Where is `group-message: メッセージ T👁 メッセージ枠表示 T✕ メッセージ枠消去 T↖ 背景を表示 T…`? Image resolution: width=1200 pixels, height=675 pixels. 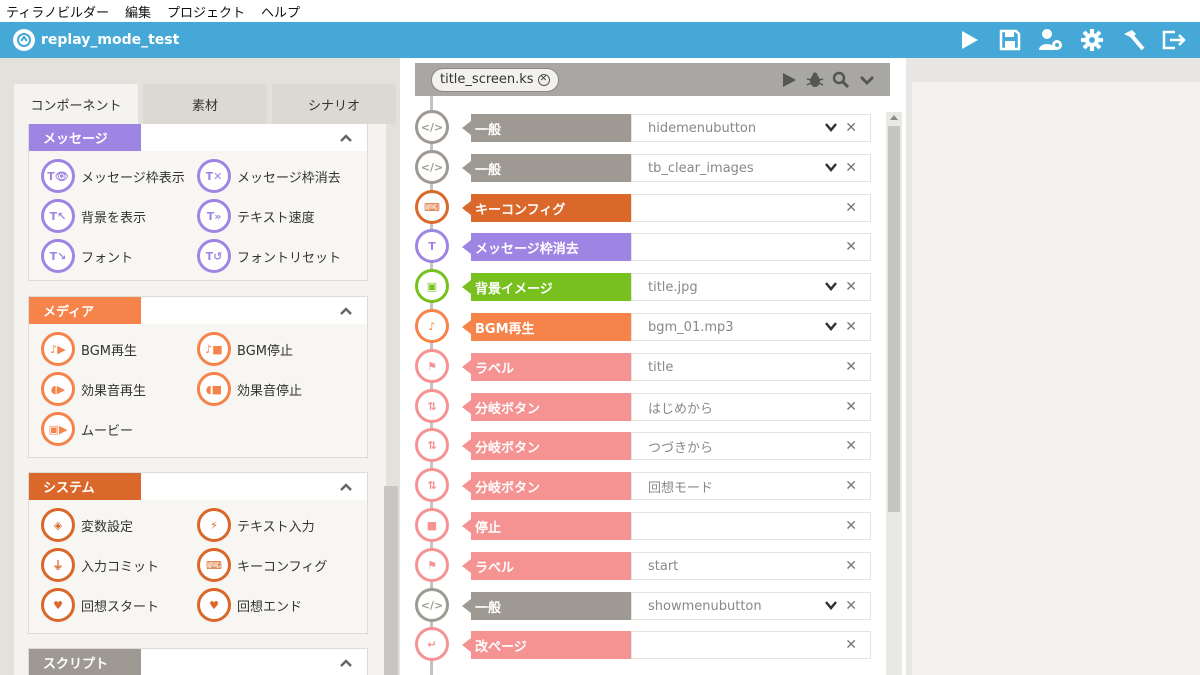 group-message: メッセージ T👁 メッセージ枠表示 T✕ メッセージ枠消去 T↖ 背景を表示 T… is located at coordinates (198, 202).